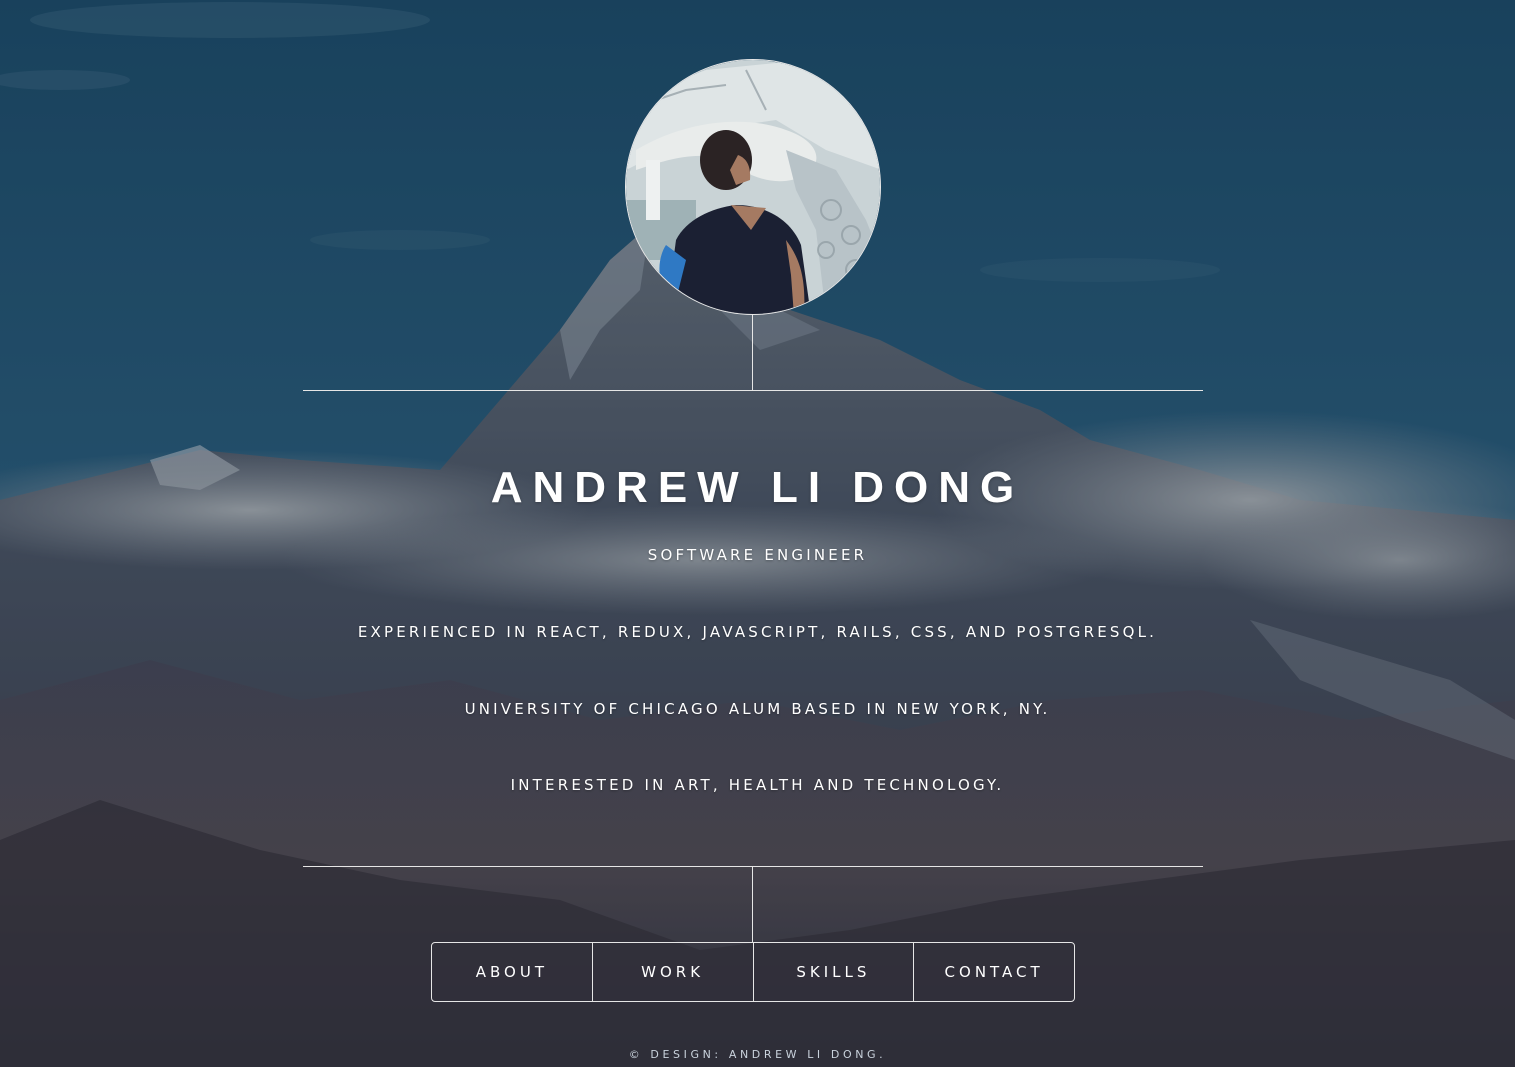  I want to click on nav-about-button: ABOUT, so click(512, 972).